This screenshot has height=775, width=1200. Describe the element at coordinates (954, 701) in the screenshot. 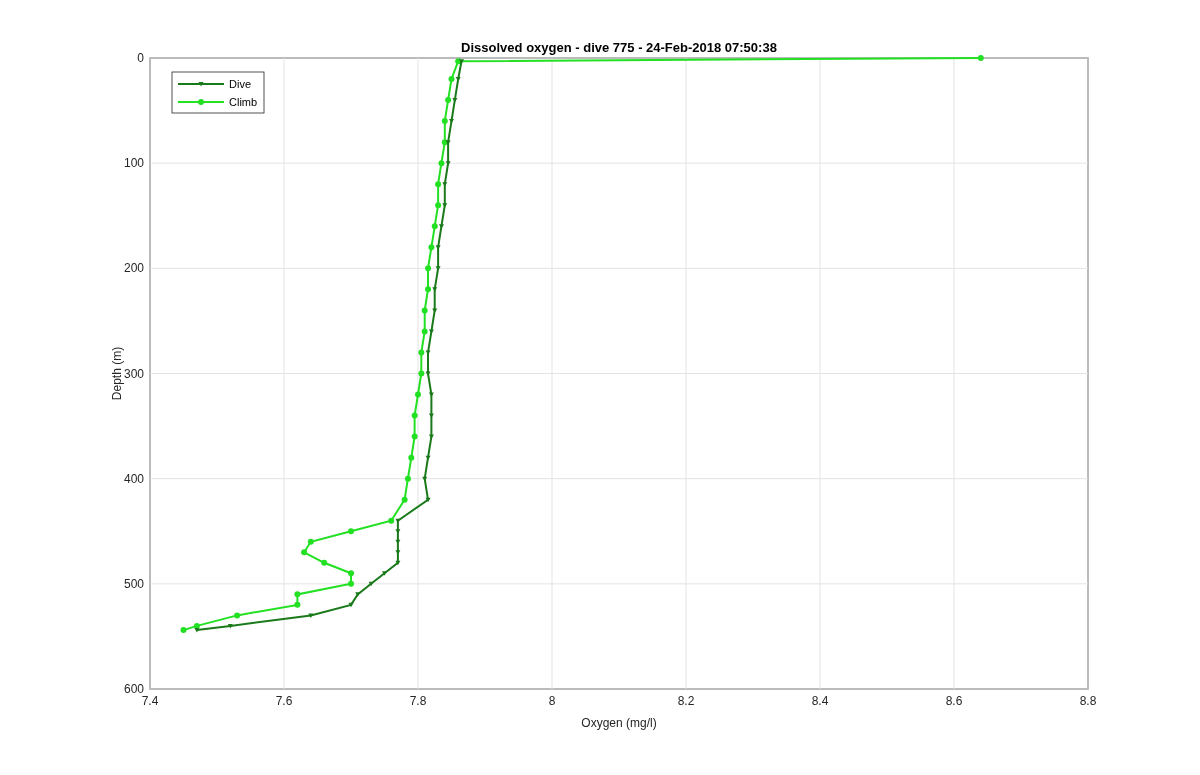

I see `x-tick-label: 8.6` at that location.